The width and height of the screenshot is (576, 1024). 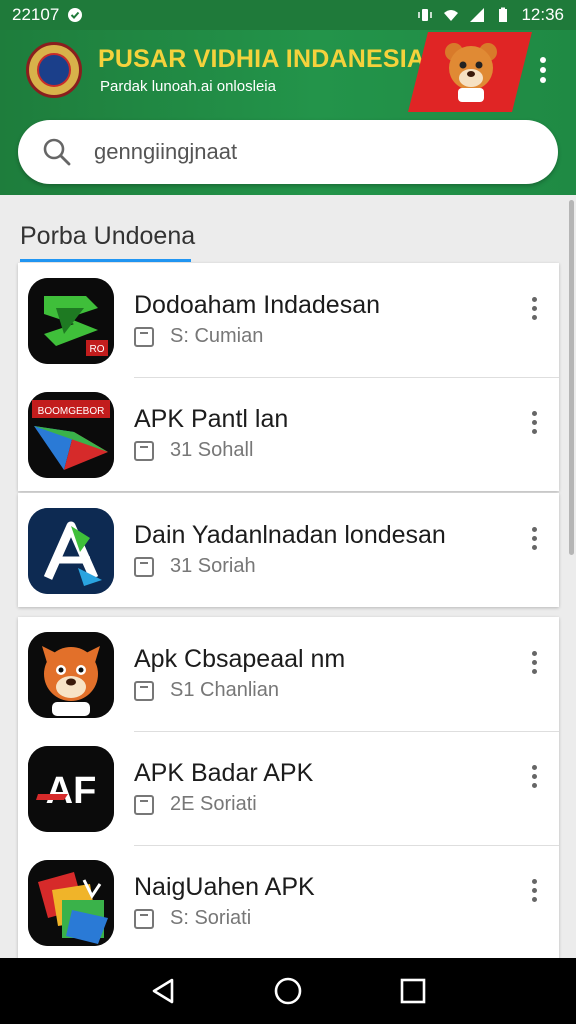 What do you see at coordinates (71, 321) in the screenshot?
I see `green-arrow-app-icon: RO` at bounding box center [71, 321].